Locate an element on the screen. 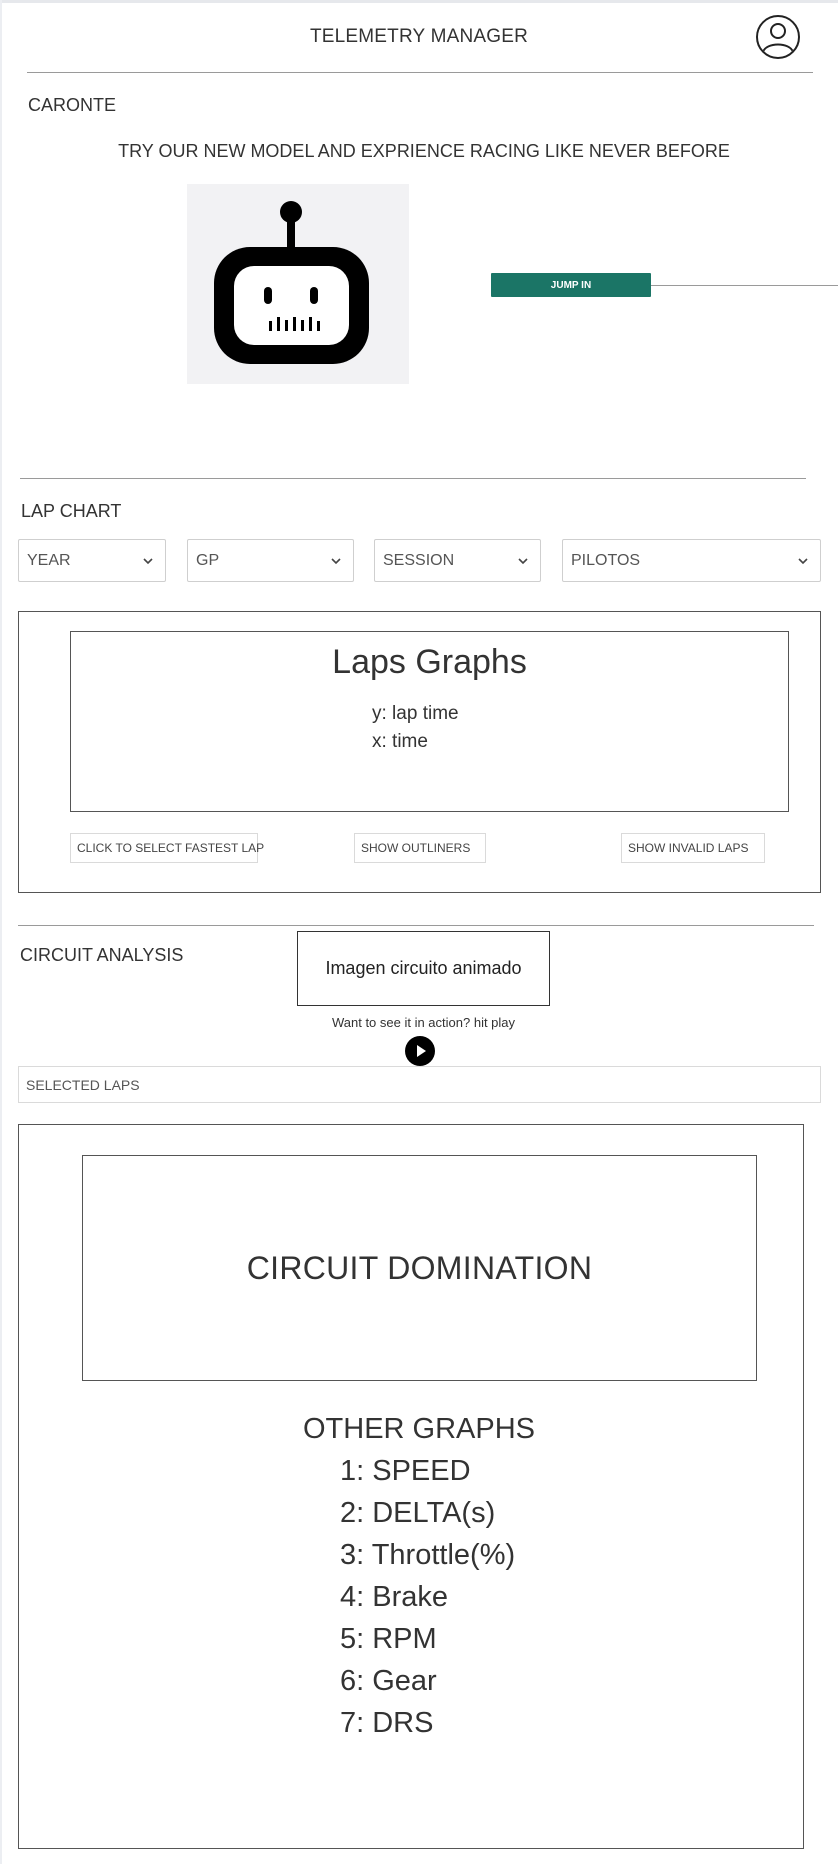 This screenshot has width=838, height=1864. other-graph-item-brake: 4: Brake is located at coordinates (394, 1597).